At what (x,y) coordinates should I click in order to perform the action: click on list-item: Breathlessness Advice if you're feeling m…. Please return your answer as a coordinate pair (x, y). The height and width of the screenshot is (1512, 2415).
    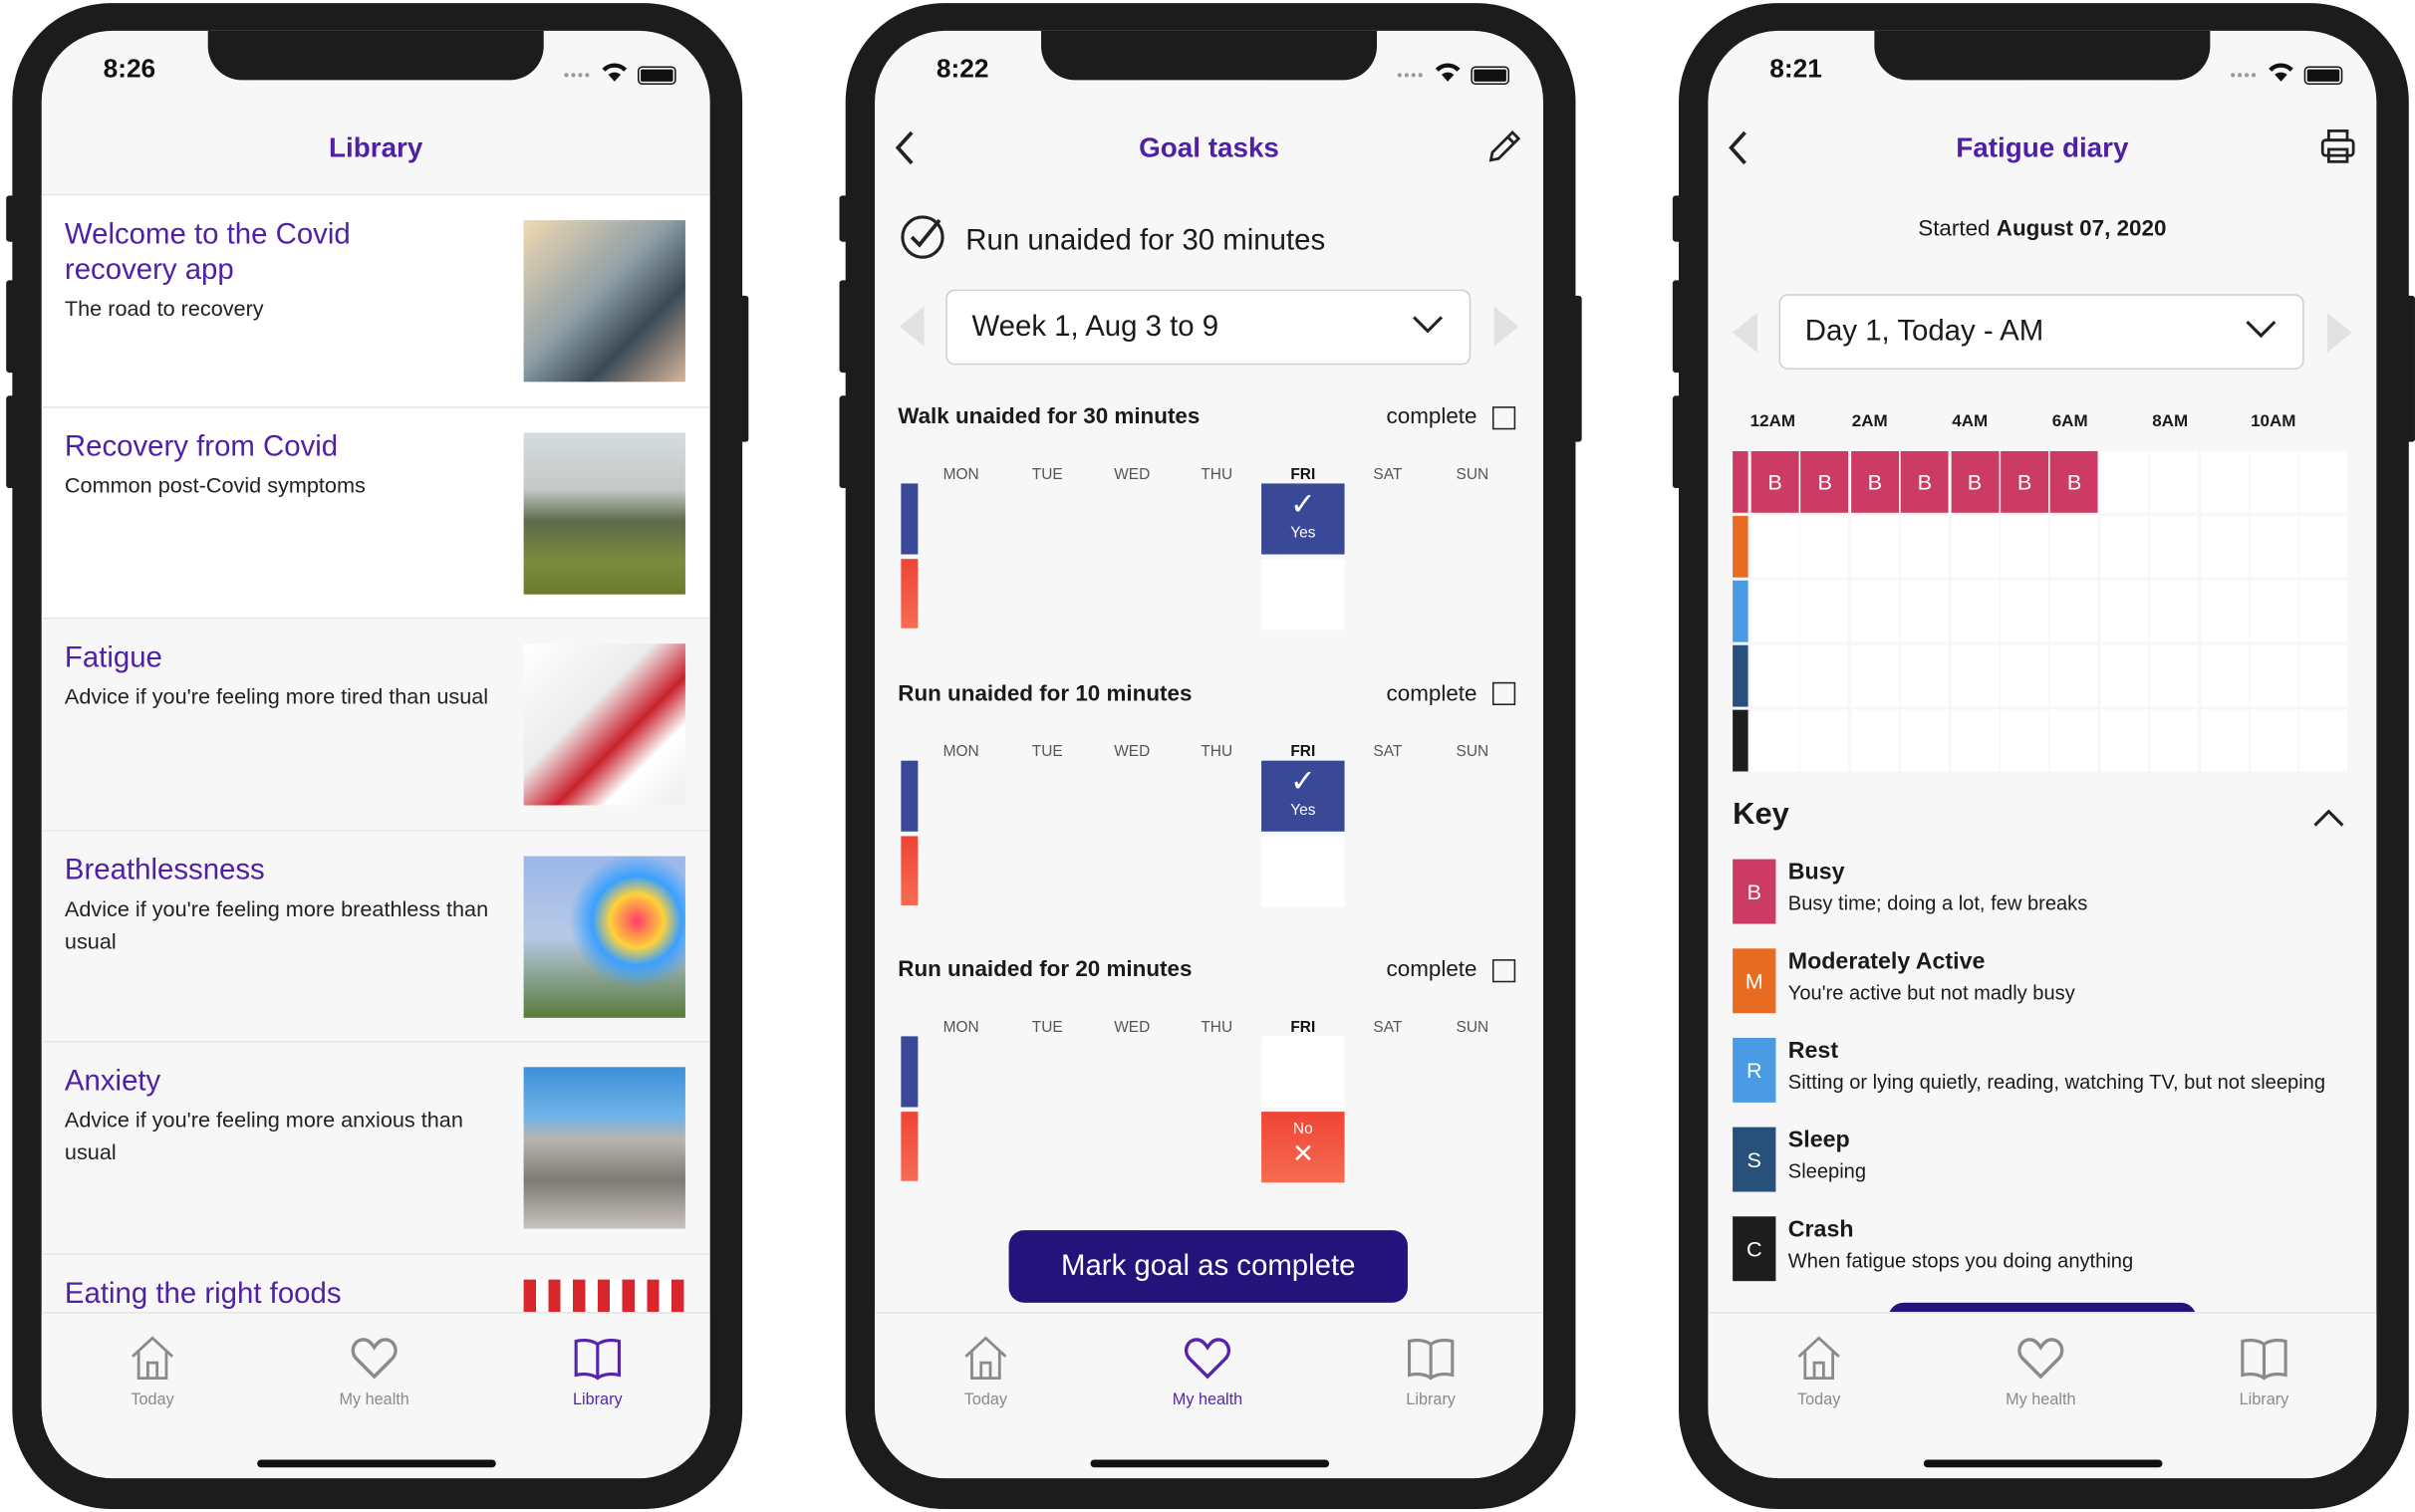
    Looking at the image, I should click on (376, 937).